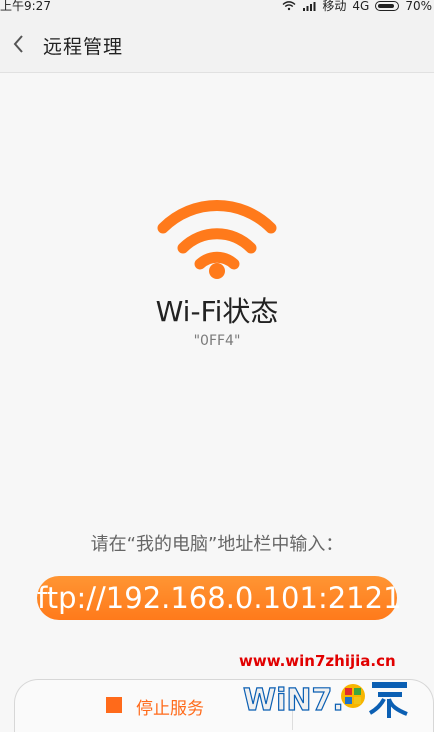  Describe the element at coordinates (361, 6) in the screenshot. I see `network-label: 4G` at that location.